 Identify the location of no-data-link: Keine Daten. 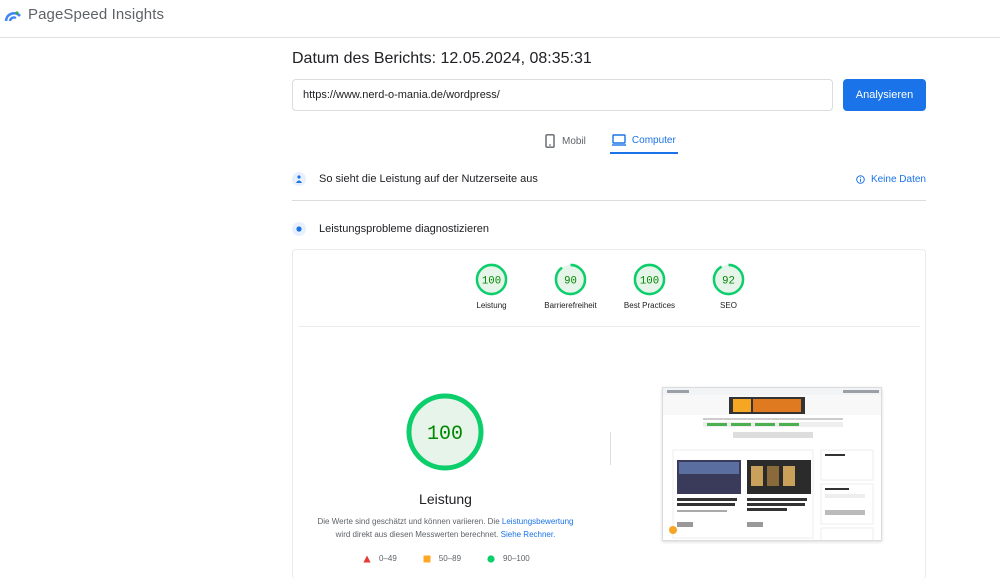
(891, 179).